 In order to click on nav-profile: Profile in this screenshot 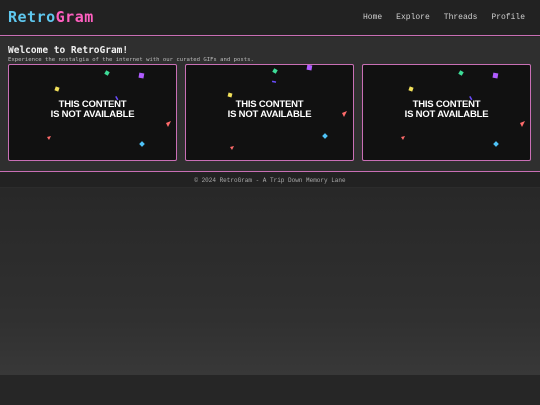, I will do `click(508, 17)`.